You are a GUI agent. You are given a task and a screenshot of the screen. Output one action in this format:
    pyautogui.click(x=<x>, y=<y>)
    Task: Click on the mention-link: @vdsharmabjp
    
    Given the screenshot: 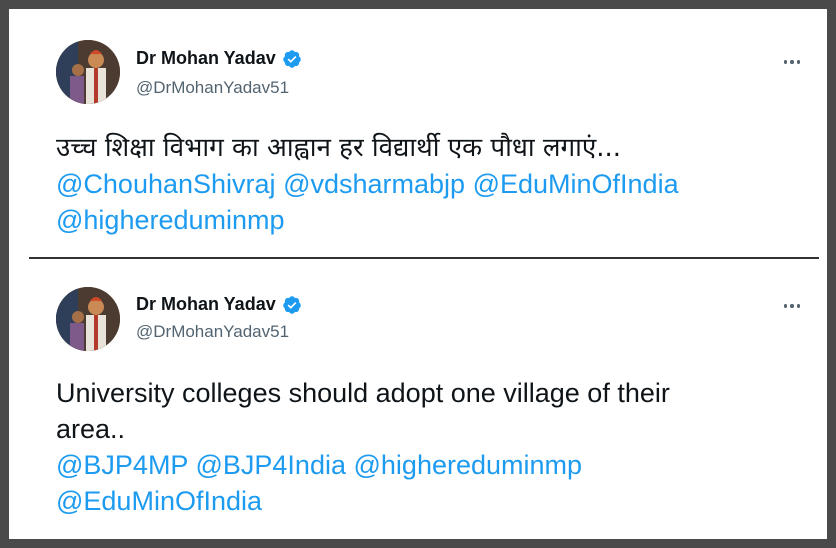 What is the action you would take?
    pyautogui.click(x=374, y=184)
    